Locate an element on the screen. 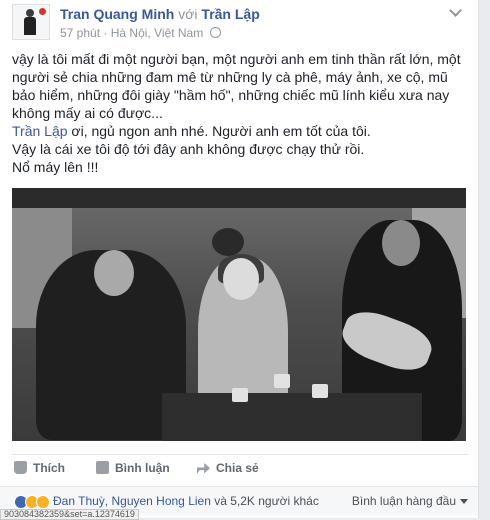  share-label: Chia sẻ is located at coordinates (237, 468).